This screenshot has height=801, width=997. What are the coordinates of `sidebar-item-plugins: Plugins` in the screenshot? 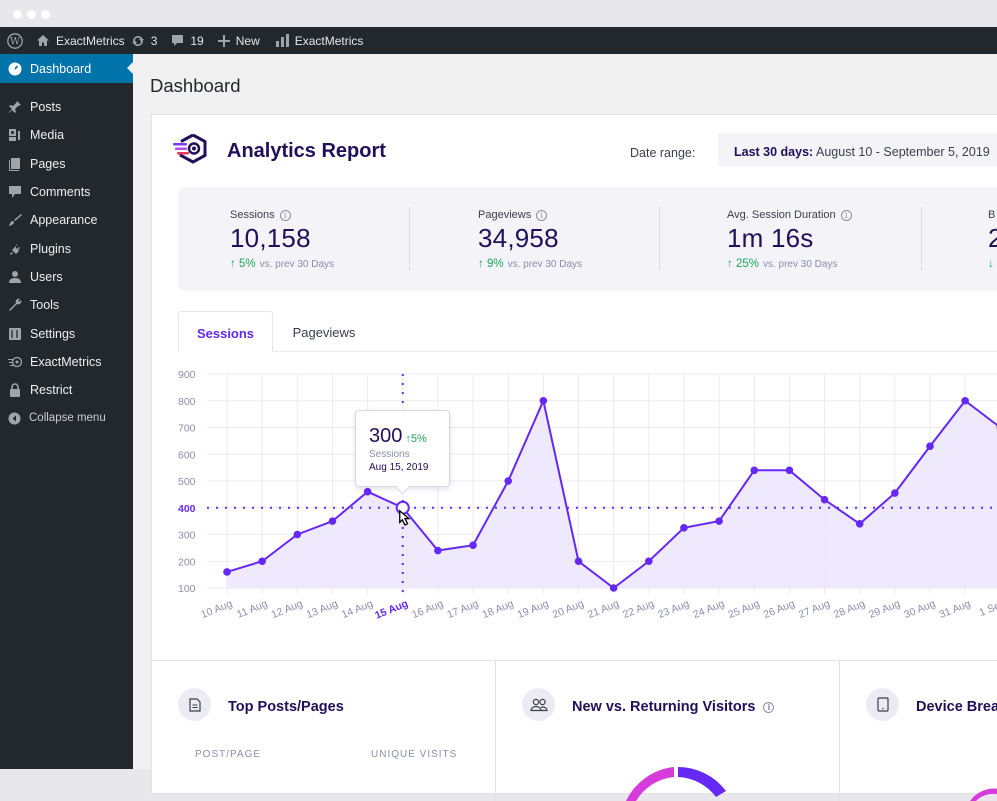 It's located at (66, 248).